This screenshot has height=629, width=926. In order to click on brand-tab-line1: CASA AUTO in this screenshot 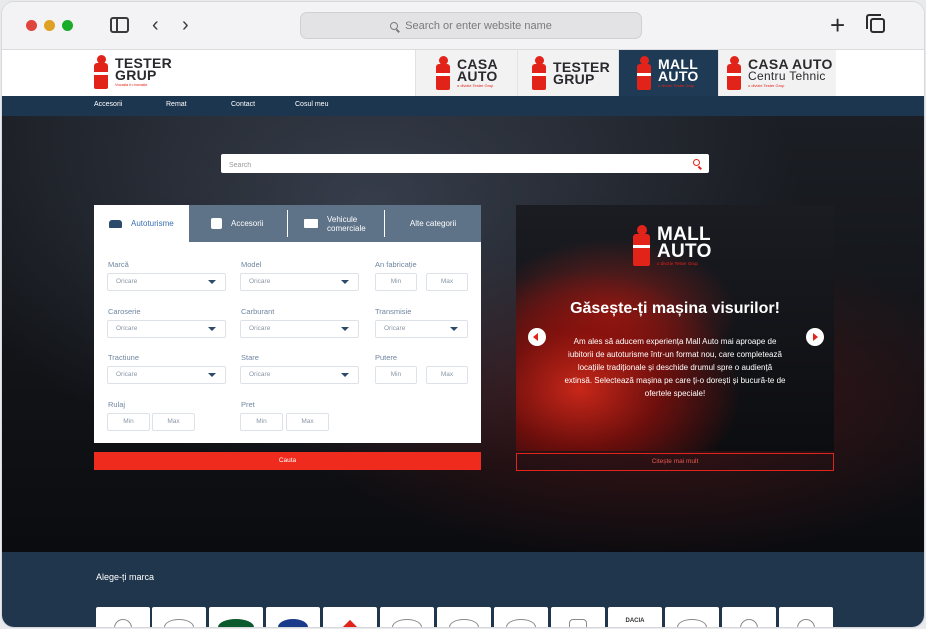, I will do `click(790, 63)`.